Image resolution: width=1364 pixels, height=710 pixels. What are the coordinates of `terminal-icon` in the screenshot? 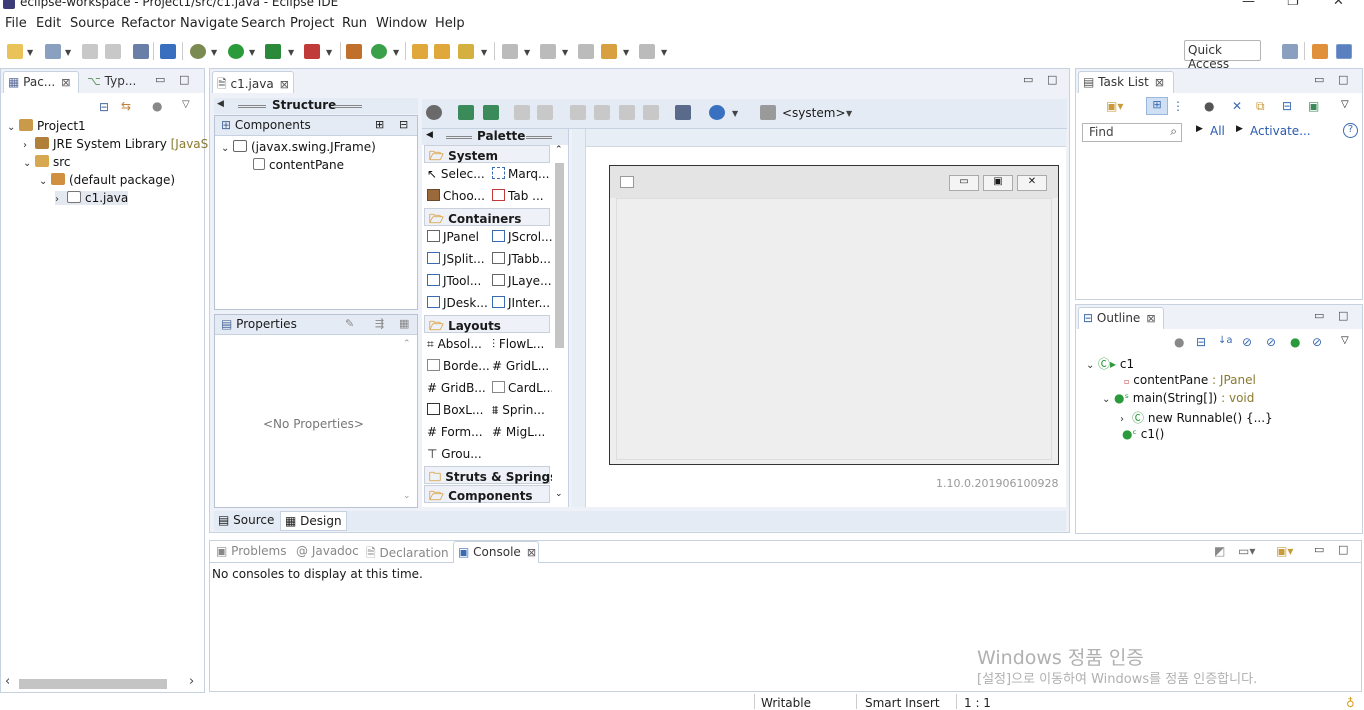 It's located at (141, 51).